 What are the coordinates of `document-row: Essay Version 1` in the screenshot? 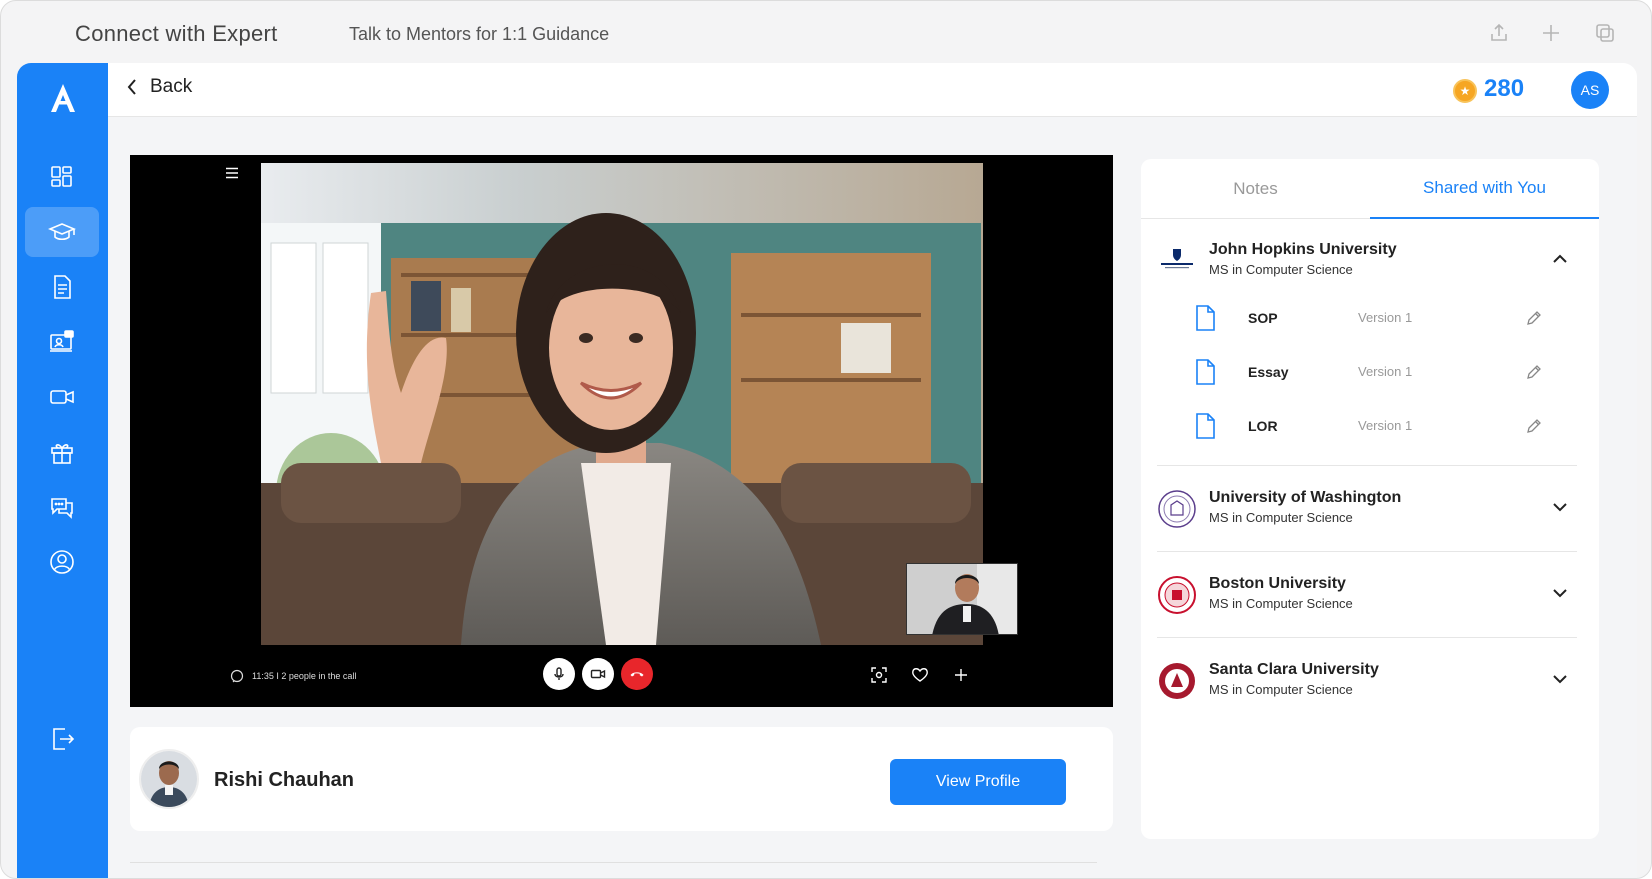 It's located at (1388, 373).